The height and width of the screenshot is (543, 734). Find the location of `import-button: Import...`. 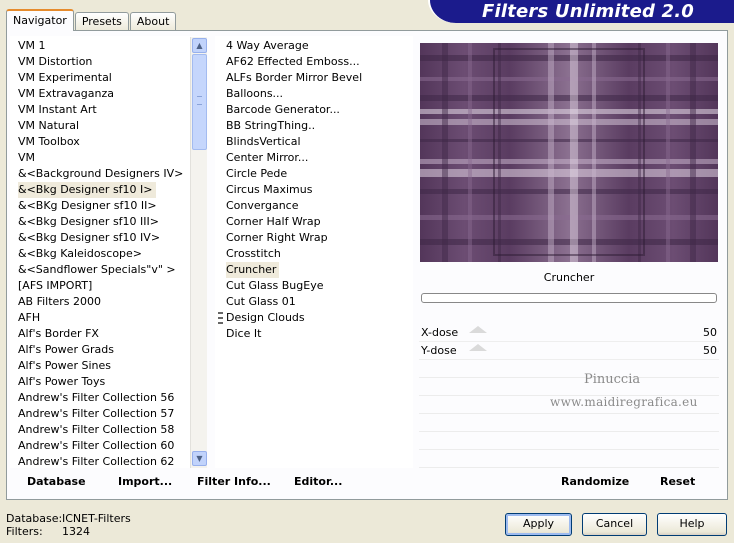

import-button: Import... is located at coordinates (145, 481).